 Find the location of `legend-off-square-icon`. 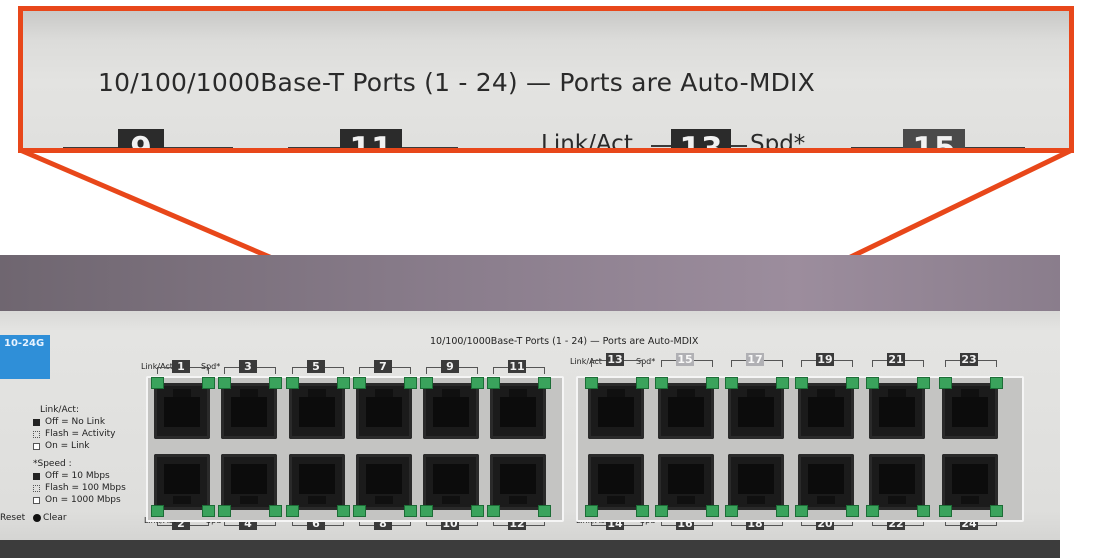

legend-off-square-icon is located at coordinates (36, 422).